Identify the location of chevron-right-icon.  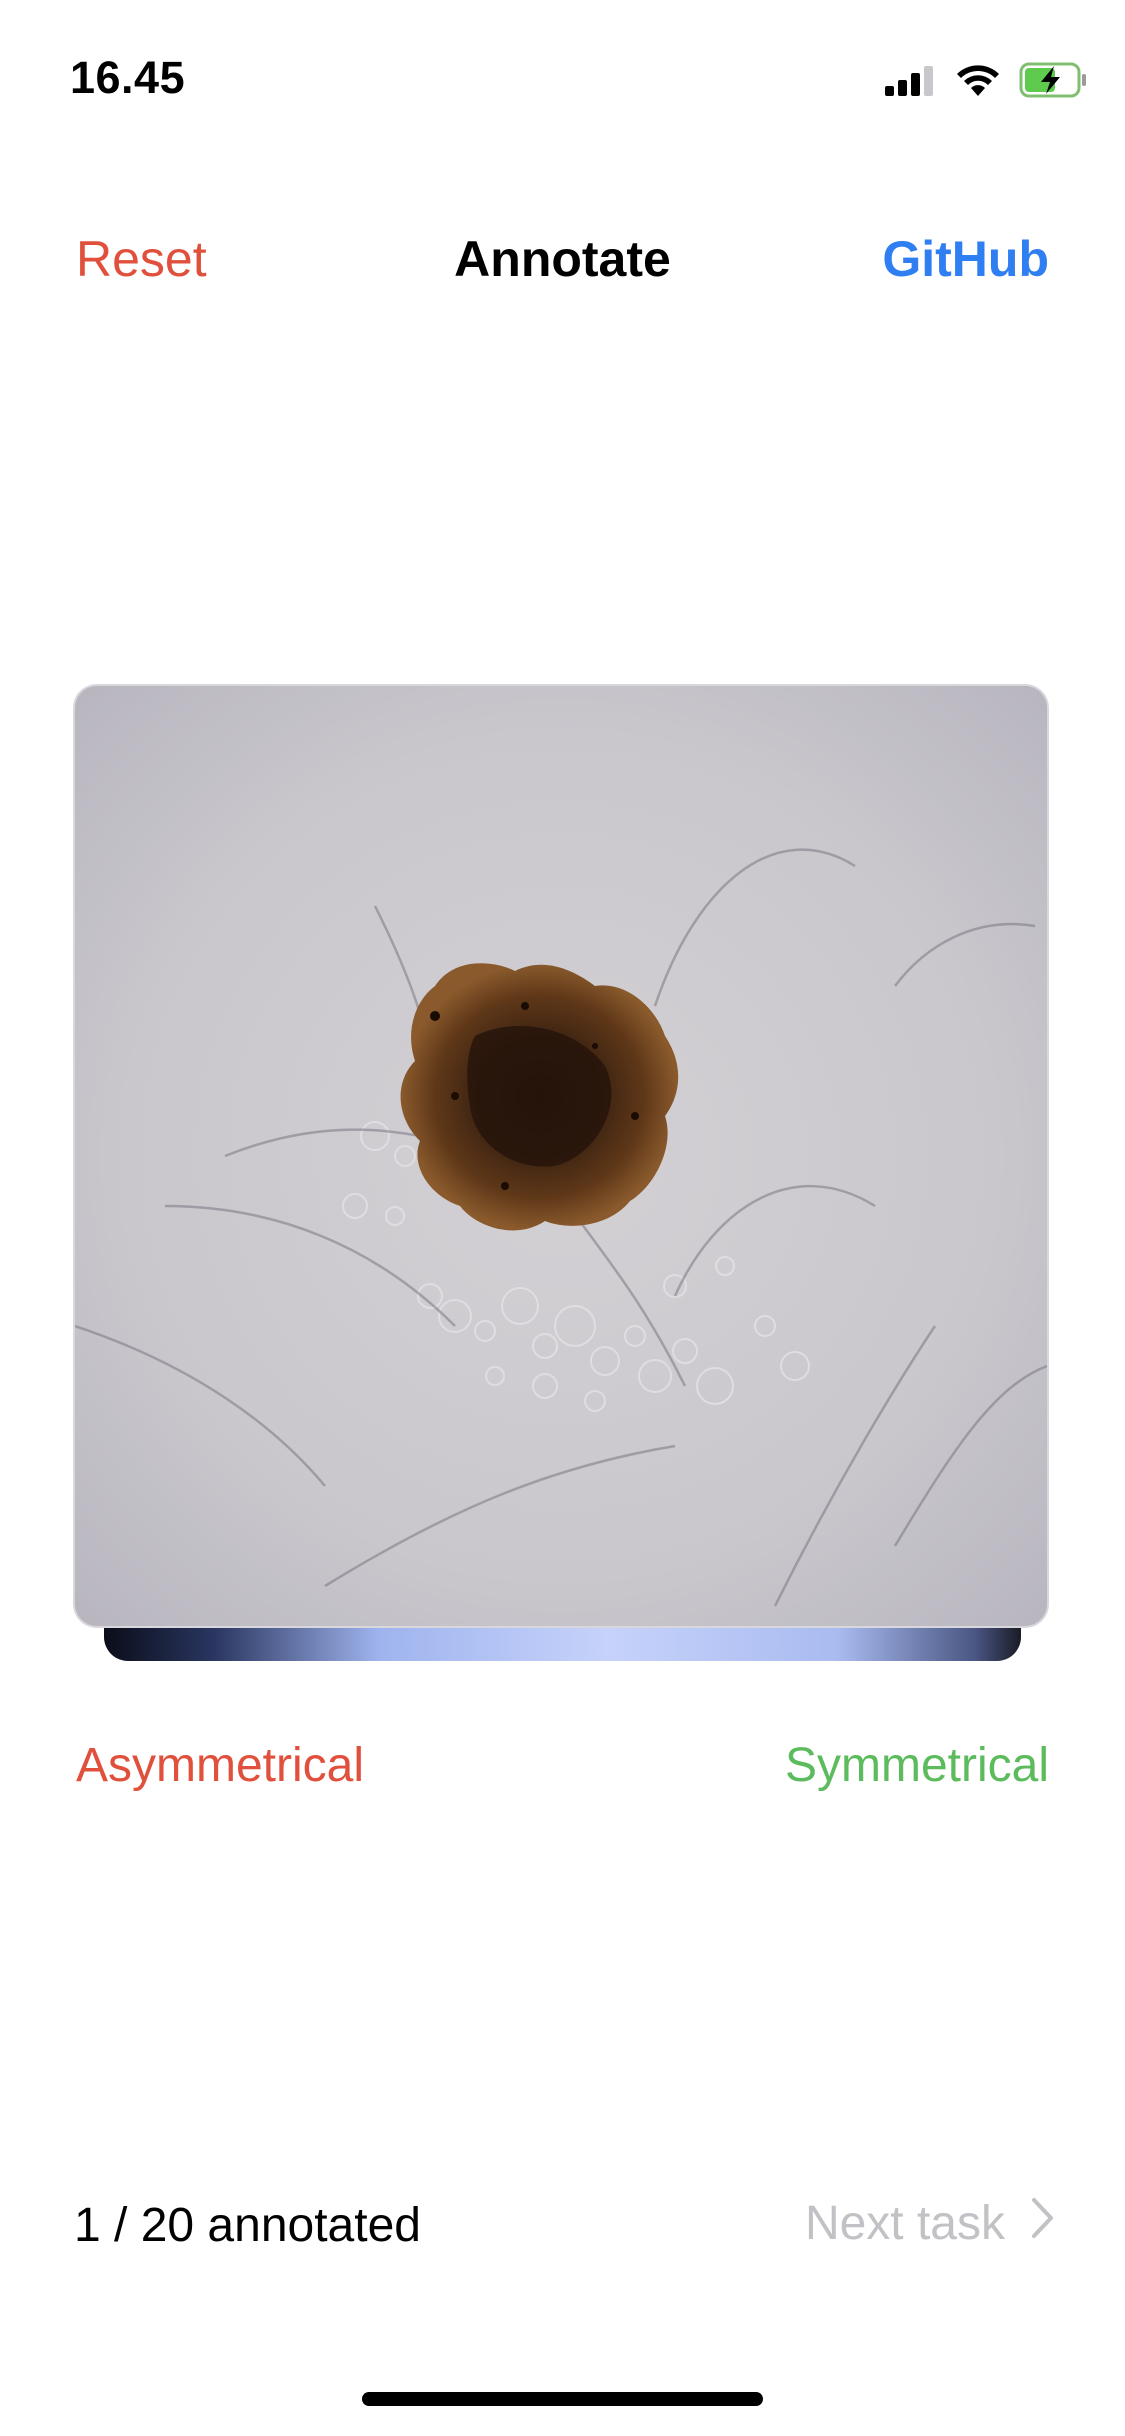
(1043, 2223).